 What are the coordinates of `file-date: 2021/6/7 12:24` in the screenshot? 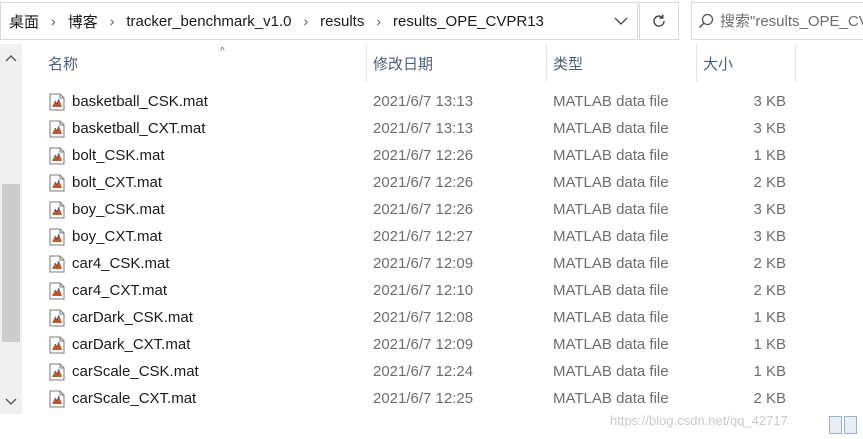 It's located at (423, 371).